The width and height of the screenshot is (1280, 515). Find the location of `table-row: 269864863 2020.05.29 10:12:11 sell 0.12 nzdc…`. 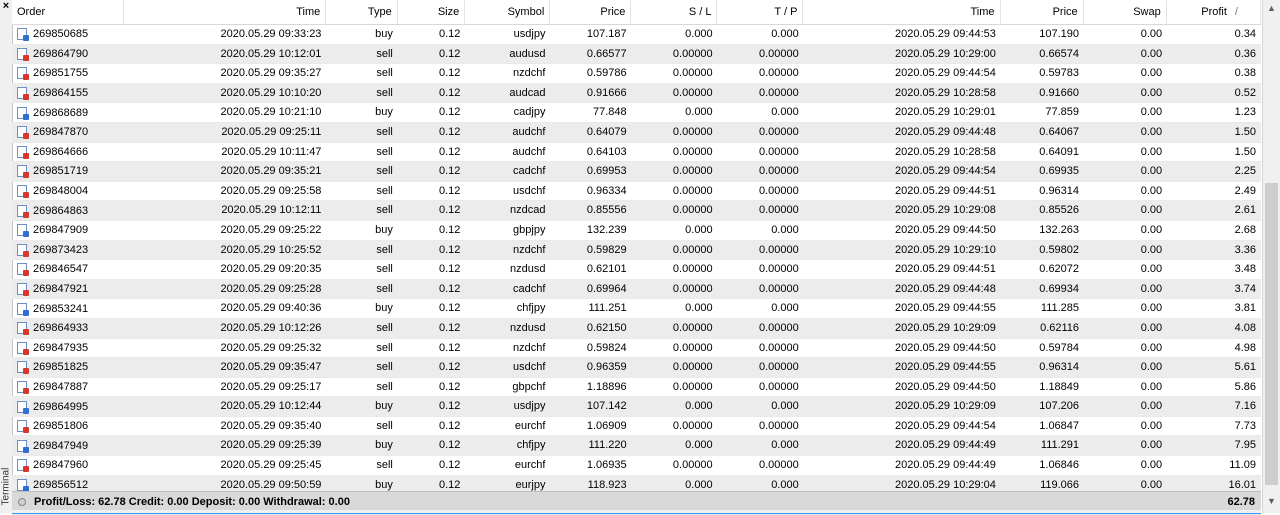

table-row: 269864863 2020.05.29 10:12:11 sell 0.12 nzdc… is located at coordinates (636, 211).